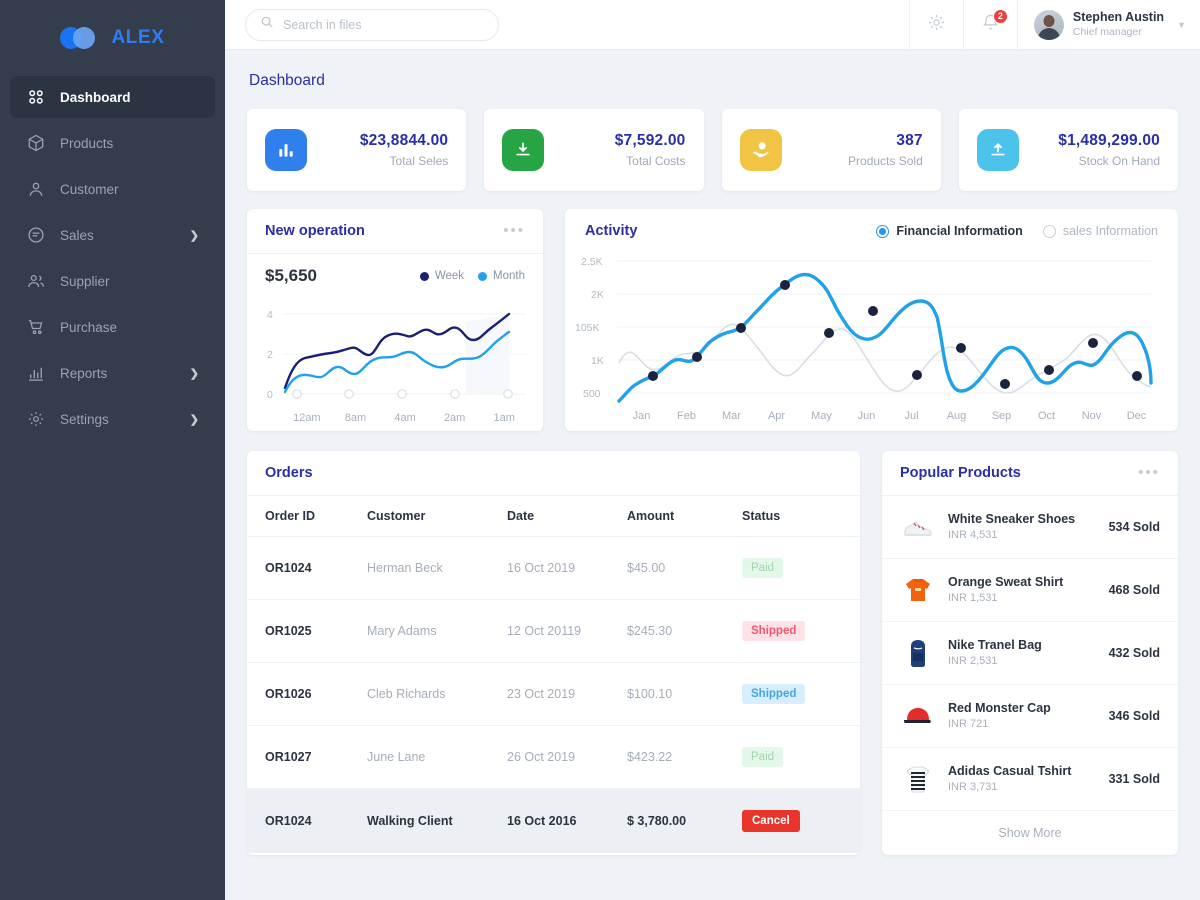 This screenshot has width=1200, height=900. Describe the element at coordinates (112, 189) in the screenshot. I see `sidebar-item-customer: Customer` at that location.